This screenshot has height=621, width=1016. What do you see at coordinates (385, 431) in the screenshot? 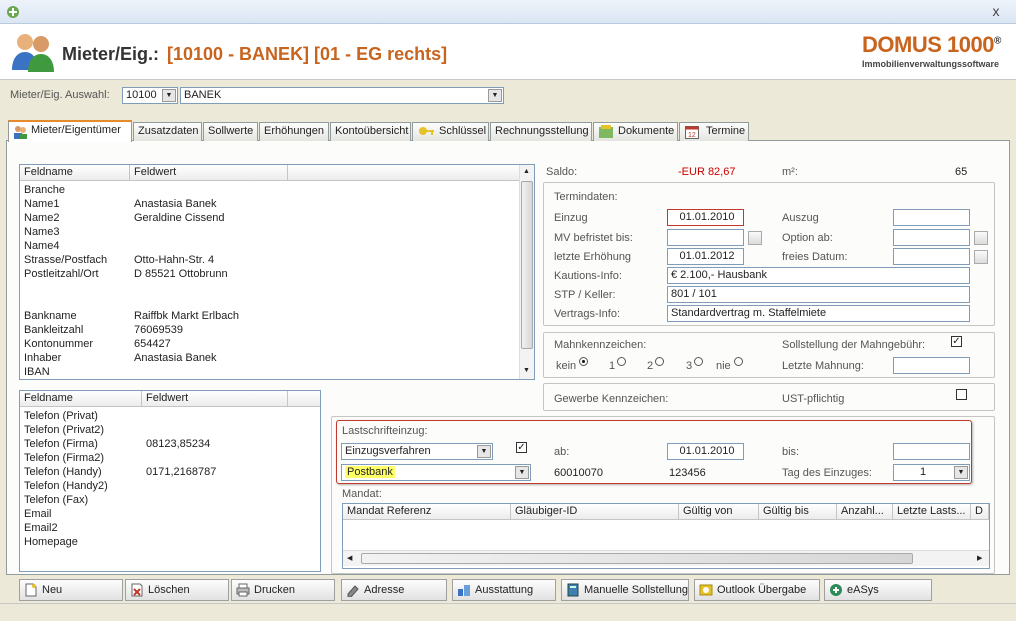
I see `lastschrift-title: Lastschrifteinzug:` at bounding box center [385, 431].